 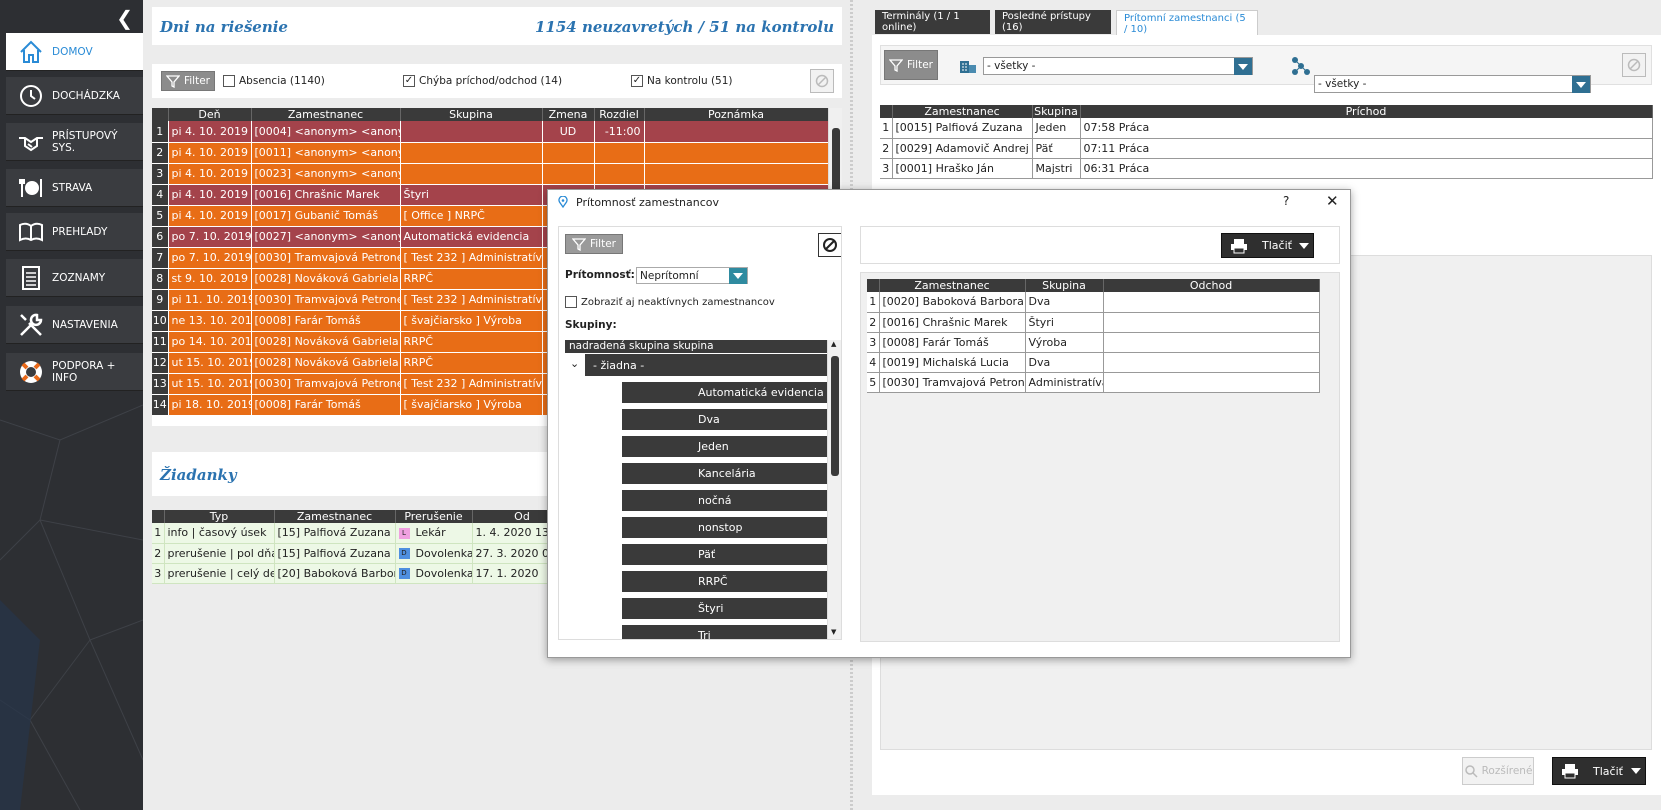 What do you see at coordinates (1211, 285) in the screenshot?
I see `col-header: Odchod` at bounding box center [1211, 285].